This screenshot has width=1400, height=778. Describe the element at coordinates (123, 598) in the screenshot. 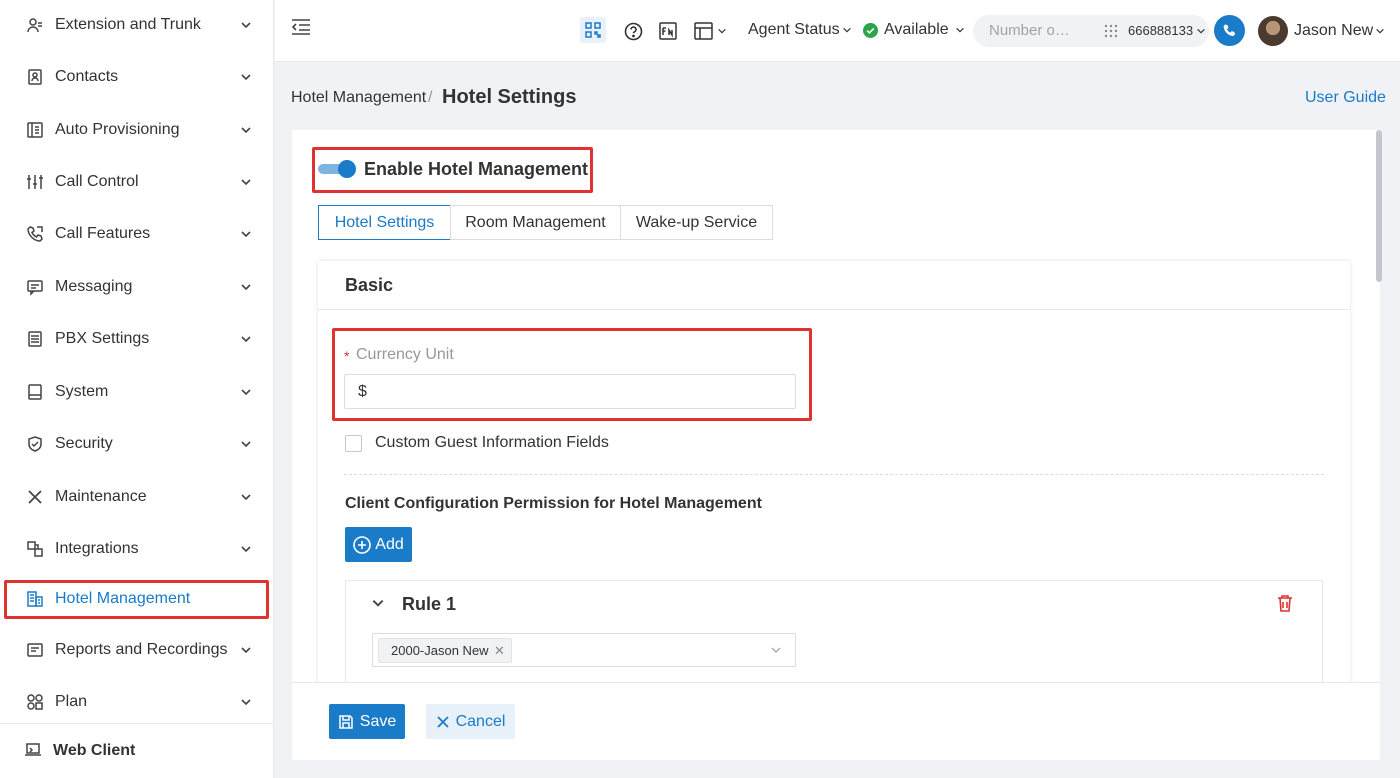

I see `sidebar-item-label: Hotel Management` at that location.